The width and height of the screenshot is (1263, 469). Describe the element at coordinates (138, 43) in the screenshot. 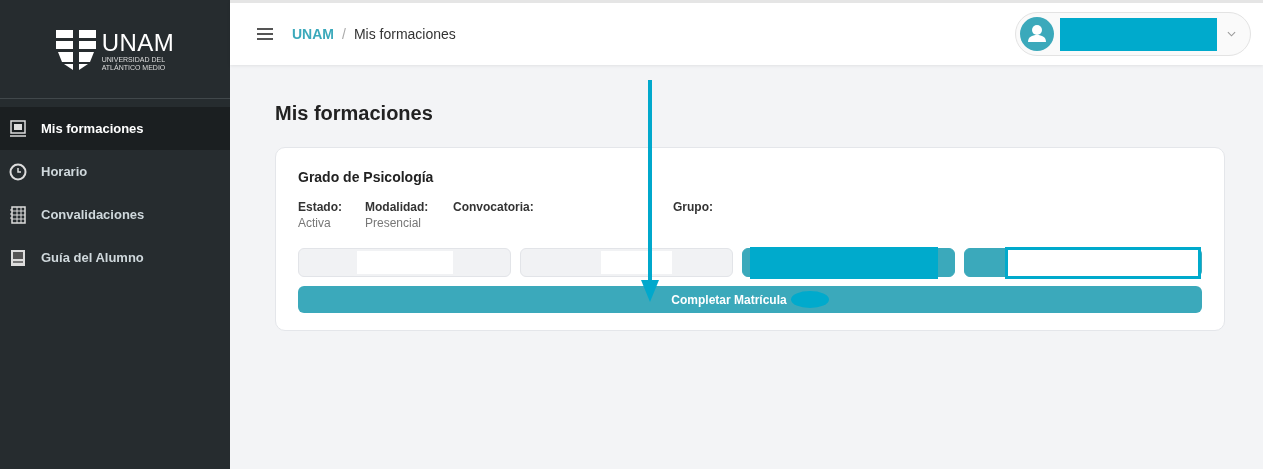

I see `logo-name: UNAM` at that location.